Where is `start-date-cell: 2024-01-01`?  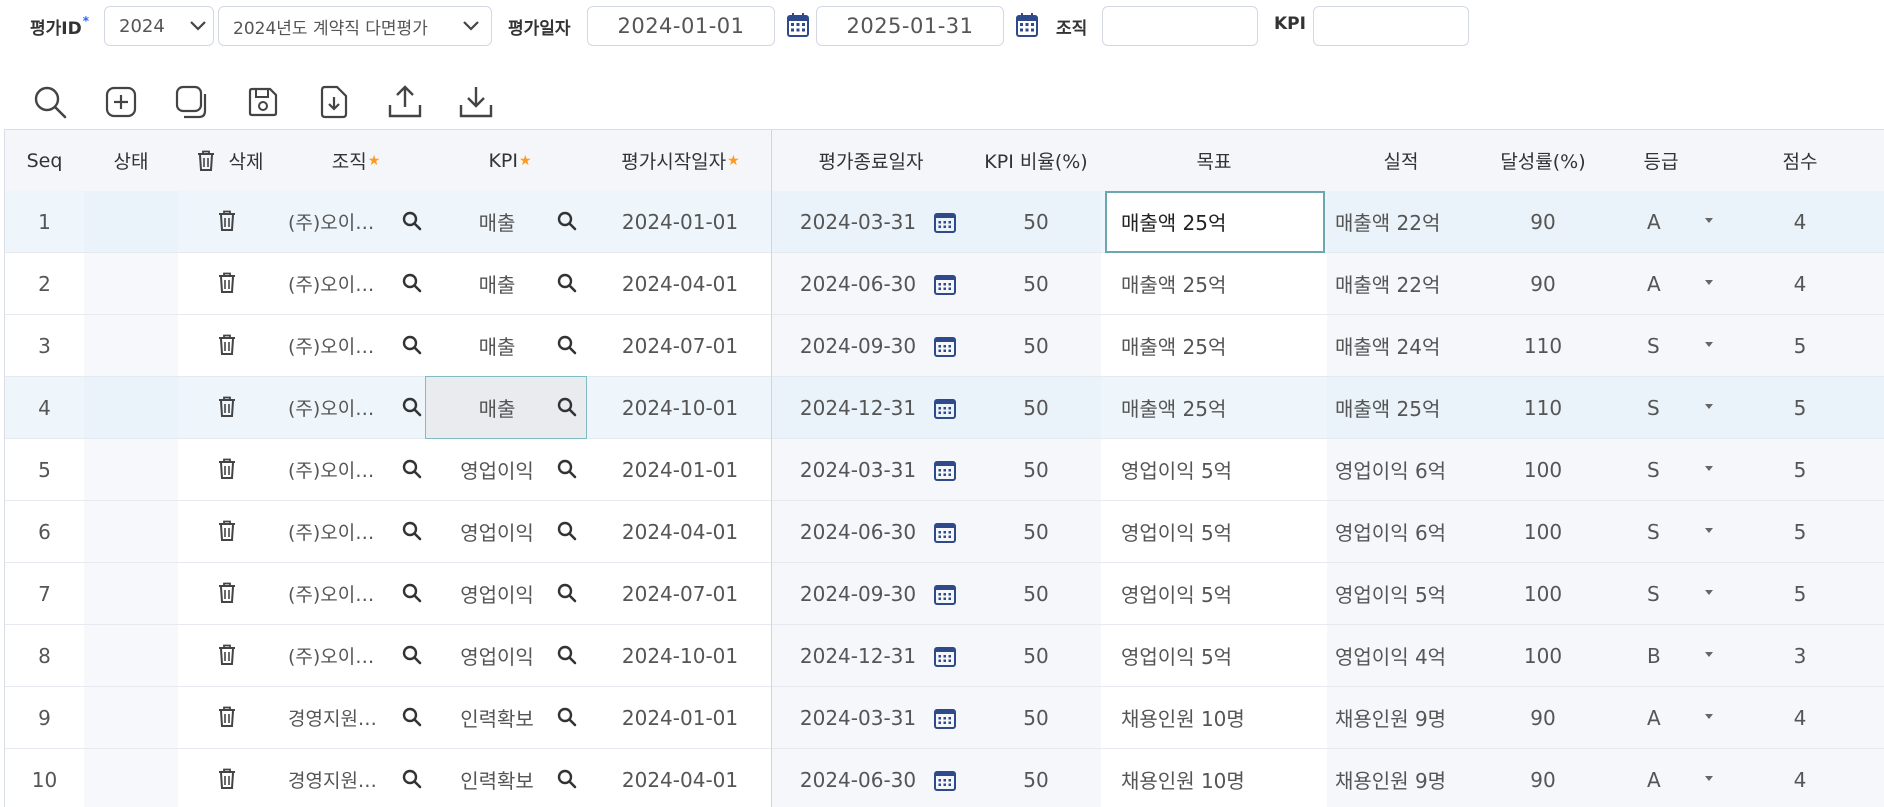 start-date-cell: 2024-01-01 is located at coordinates (680, 221).